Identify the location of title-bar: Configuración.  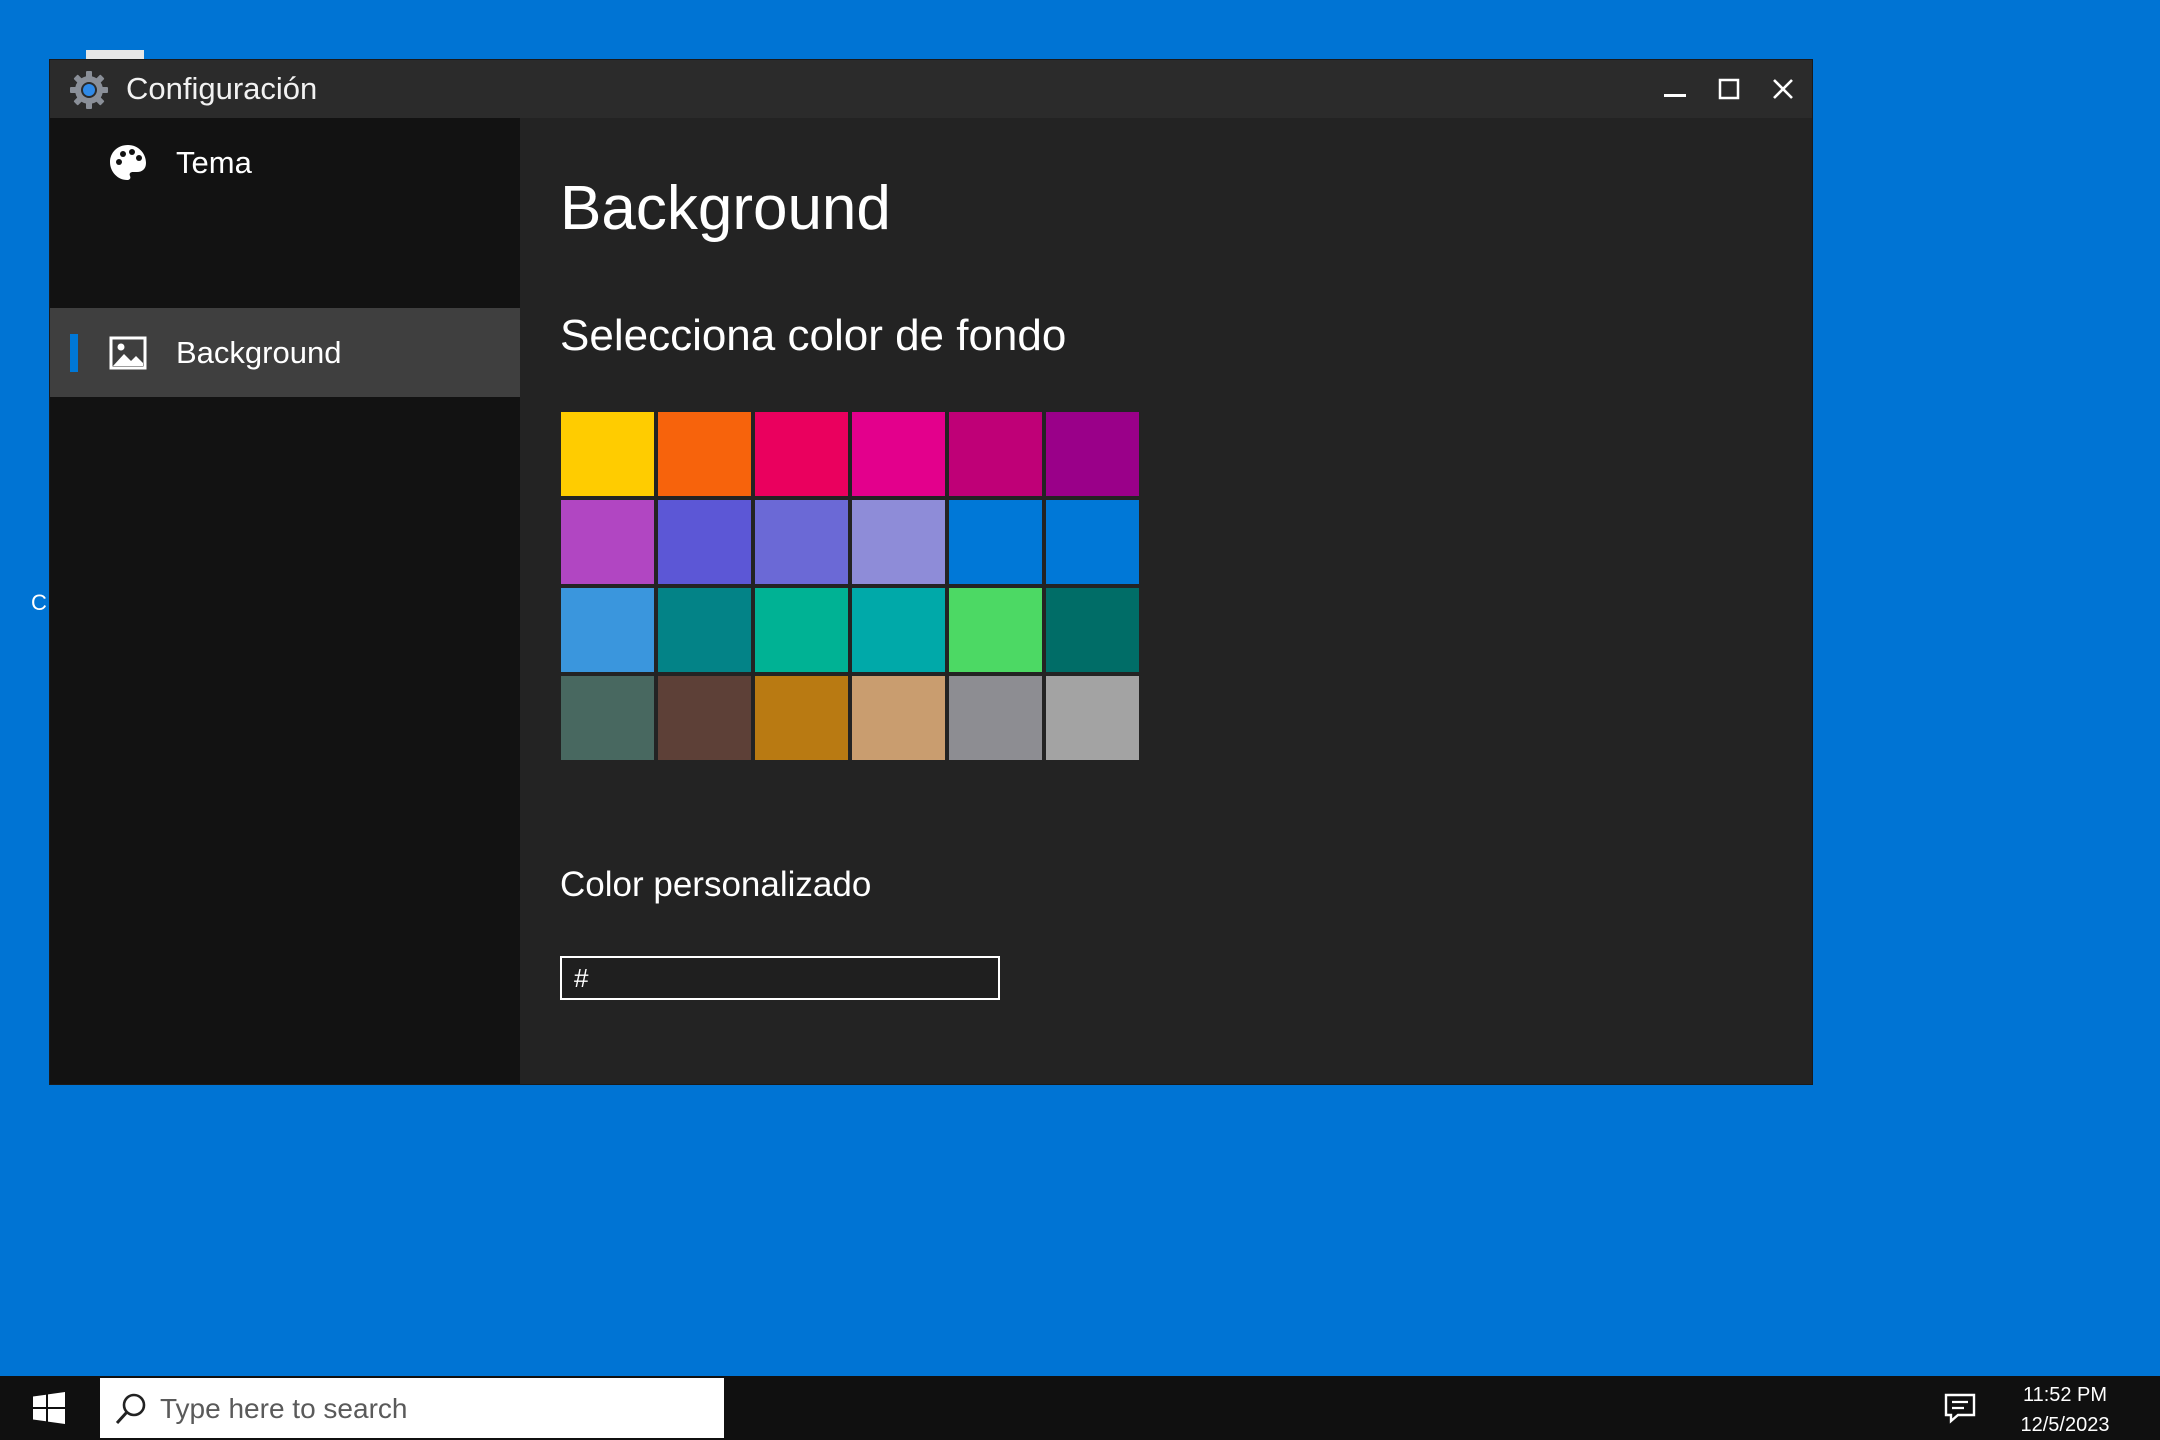
(931, 89).